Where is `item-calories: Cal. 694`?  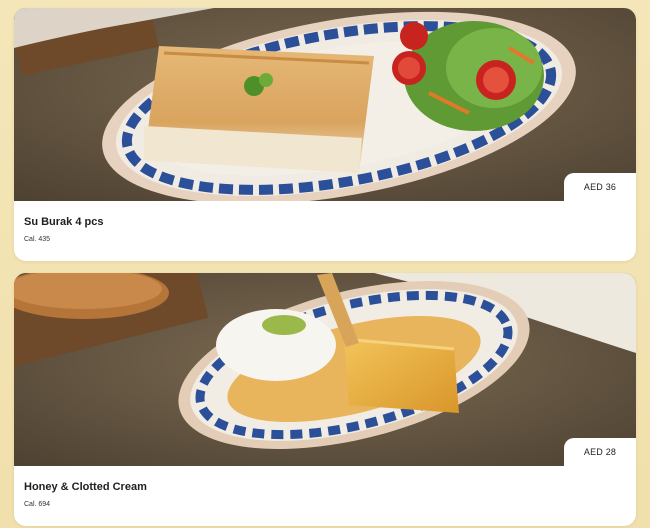 item-calories: Cal. 694 is located at coordinates (37, 504).